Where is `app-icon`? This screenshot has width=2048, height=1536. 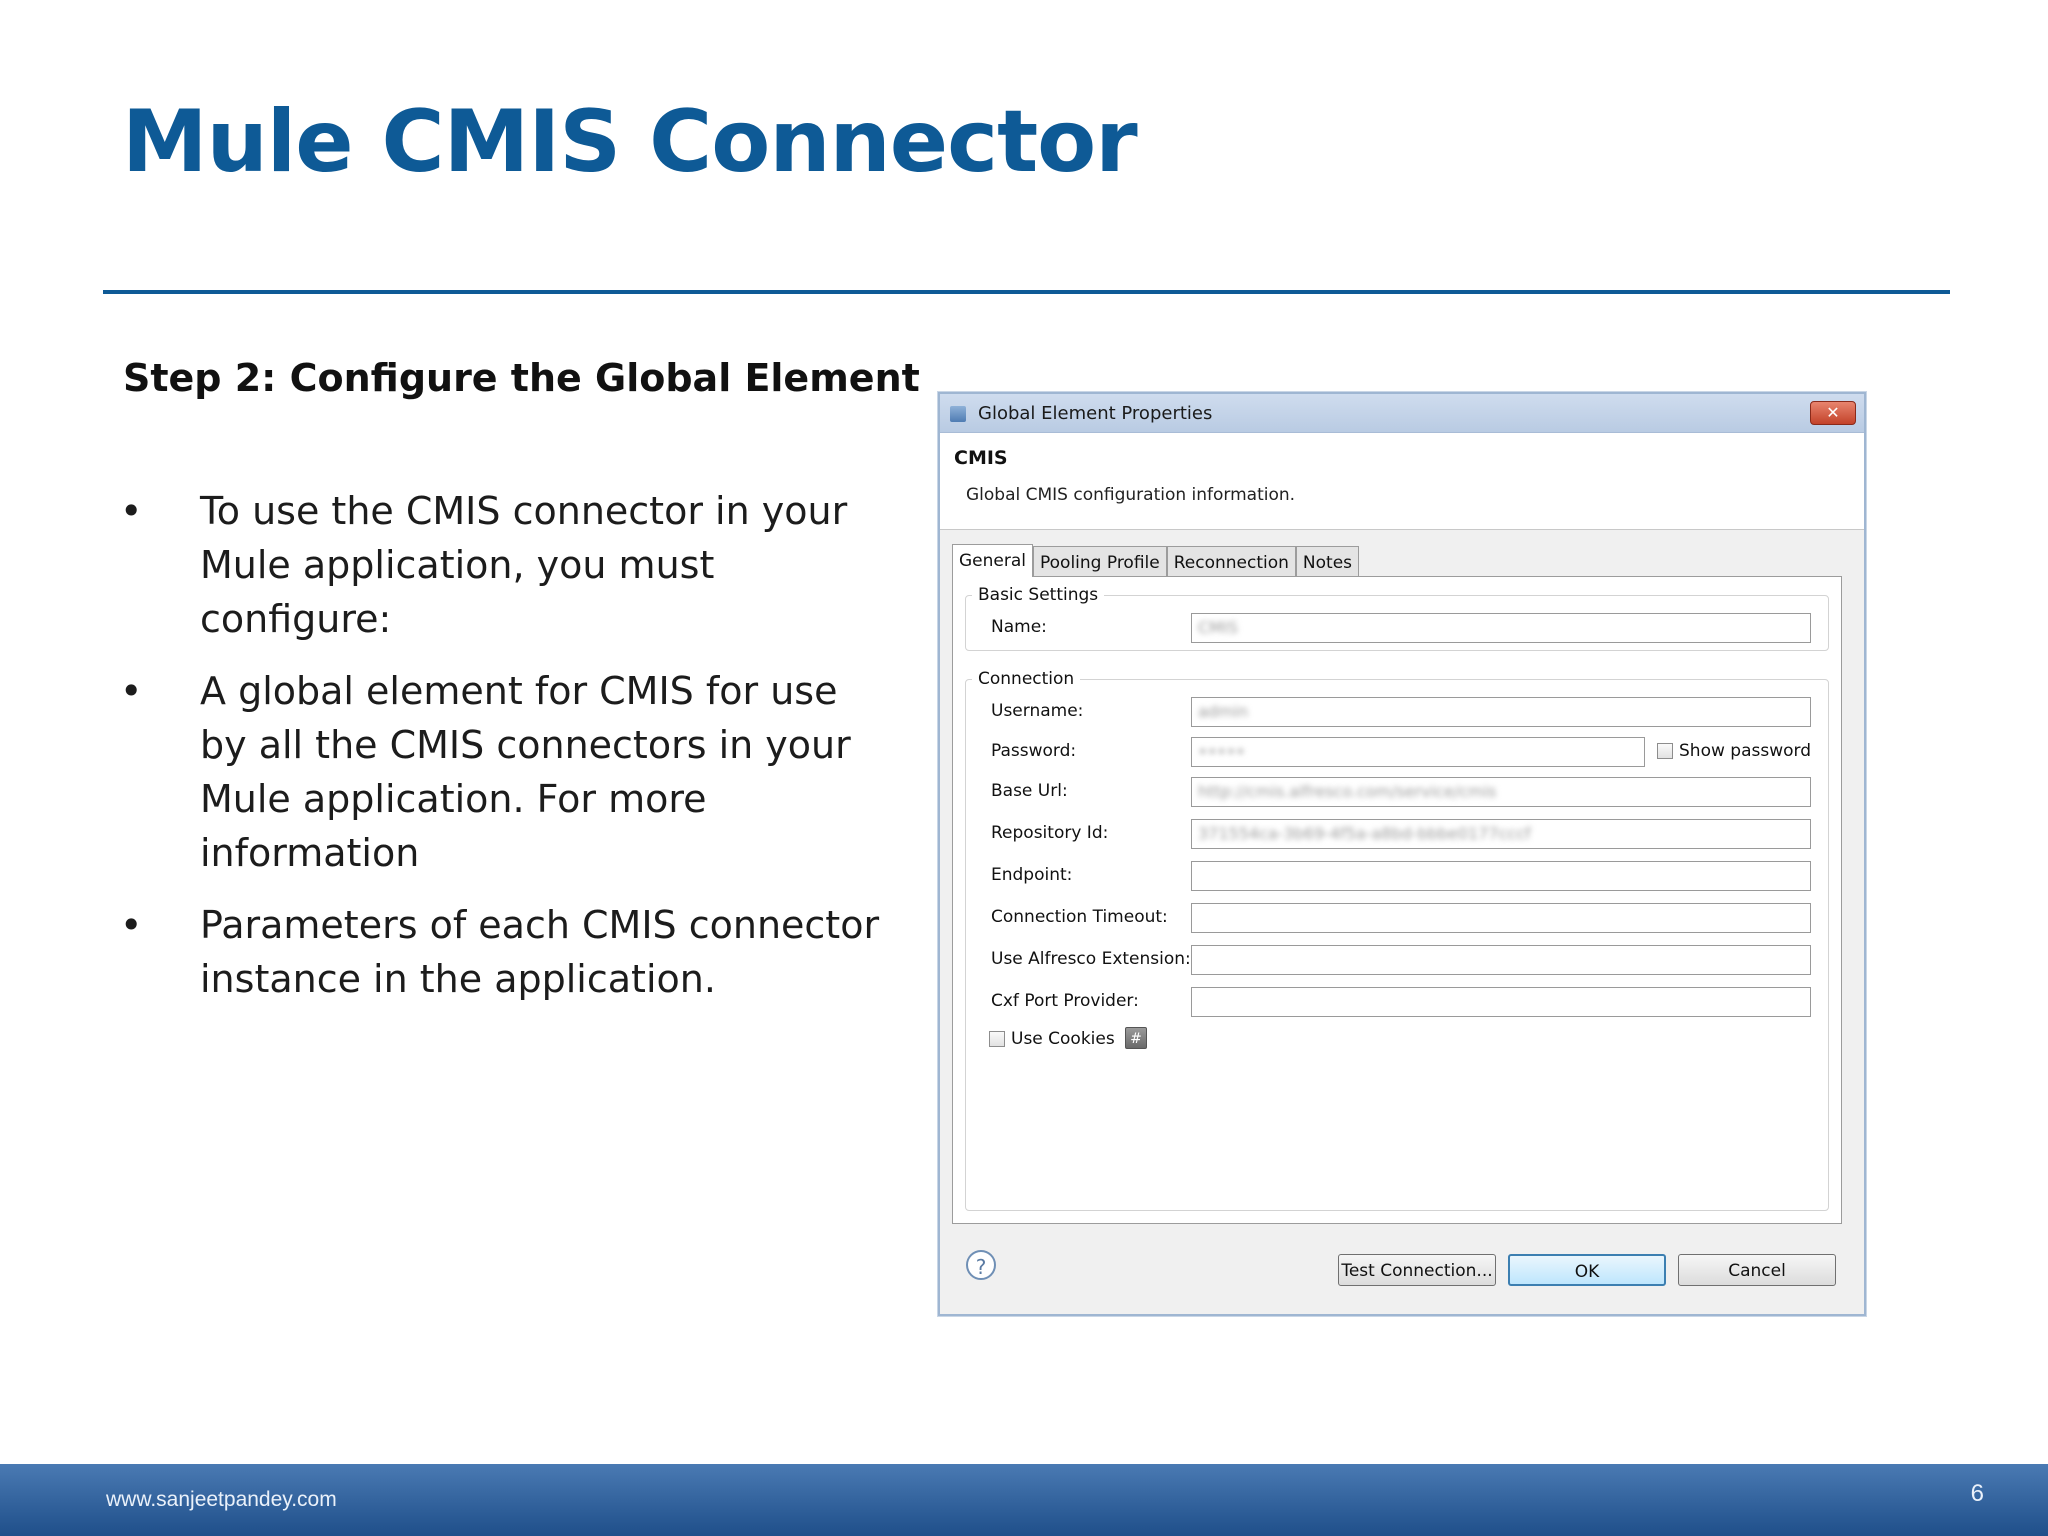
app-icon is located at coordinates (958, 414).